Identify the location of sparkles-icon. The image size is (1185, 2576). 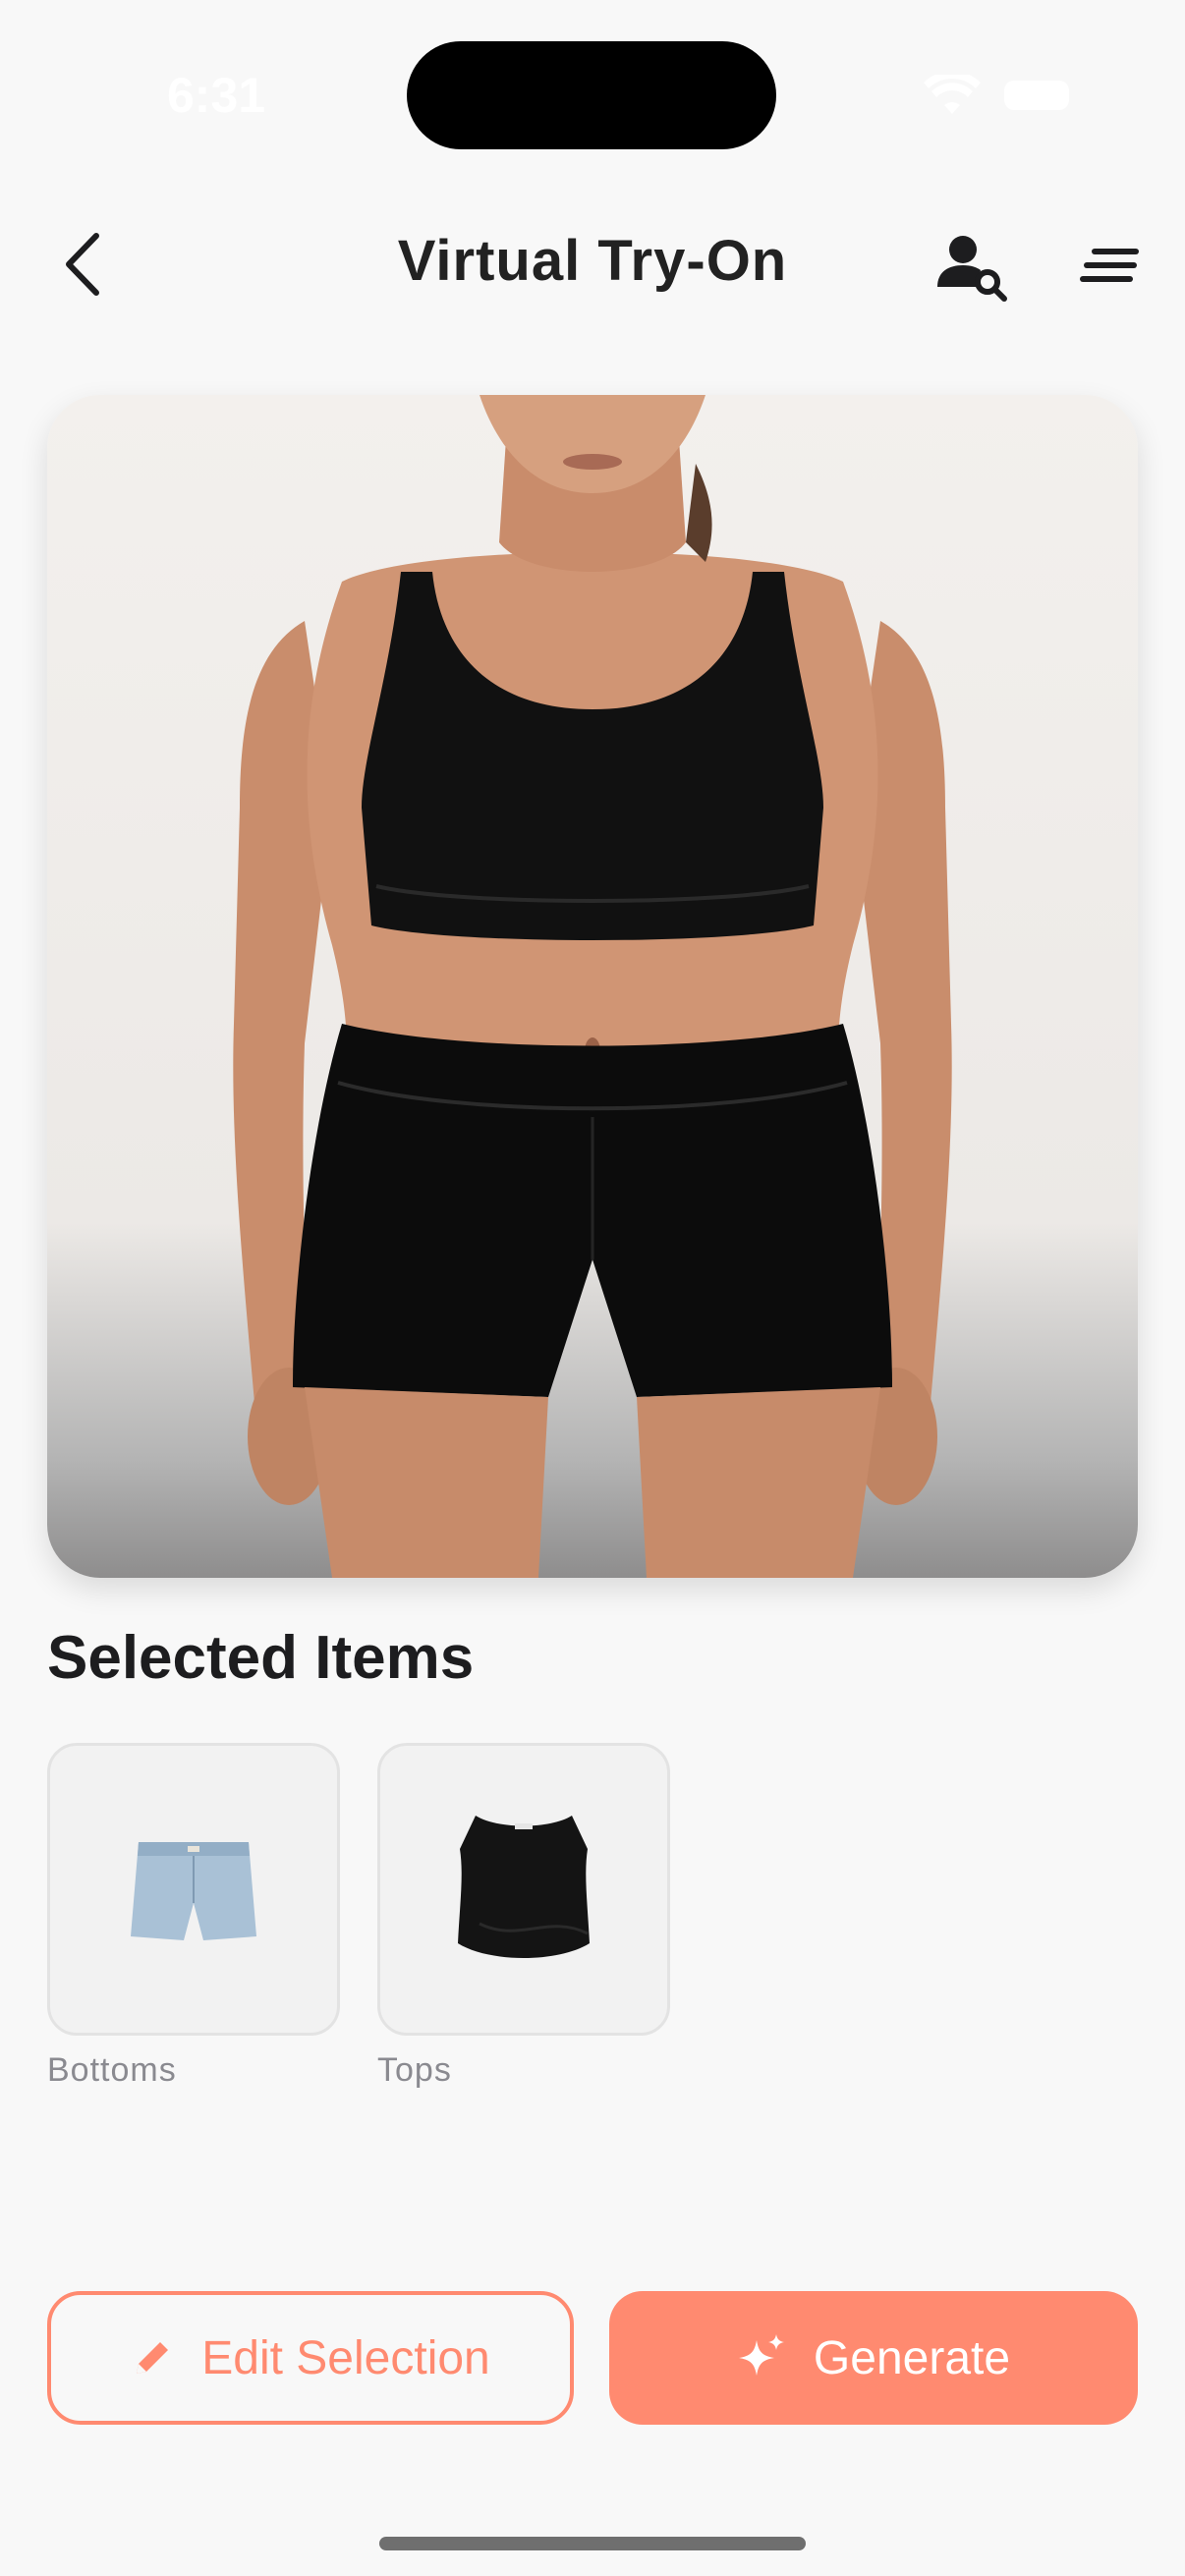
(761, 2355).